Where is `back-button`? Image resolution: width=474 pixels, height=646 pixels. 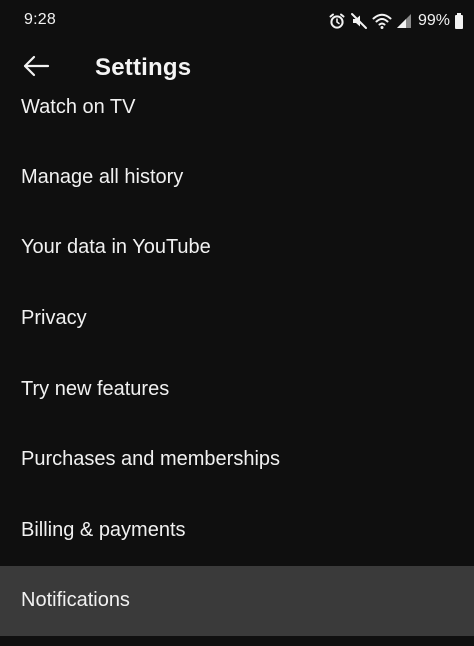 back-button is located at coordinates (36, 68).